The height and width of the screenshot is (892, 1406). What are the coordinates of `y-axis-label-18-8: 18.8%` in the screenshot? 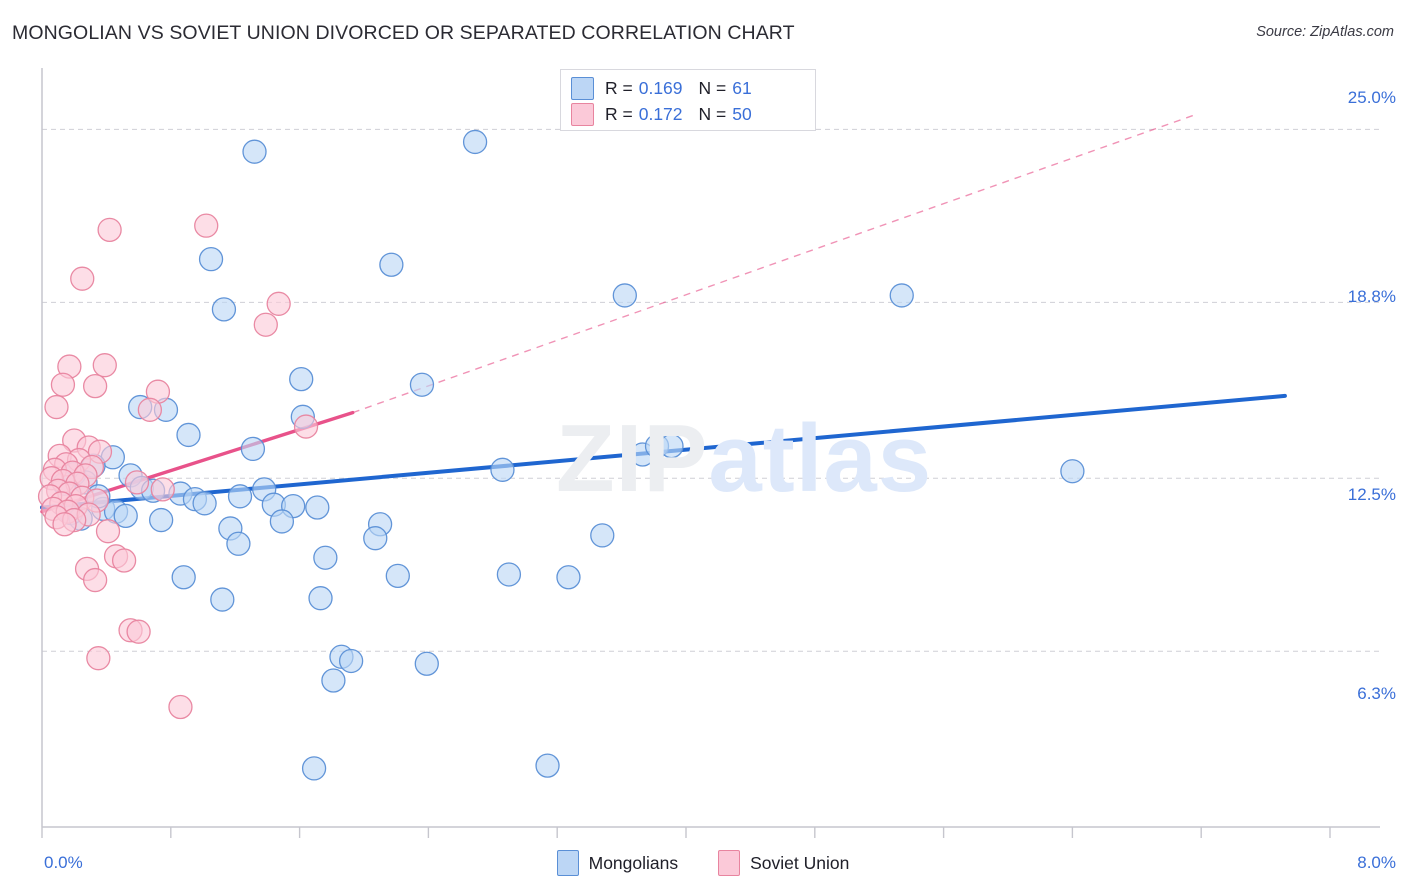 It's located at (1371, 296).